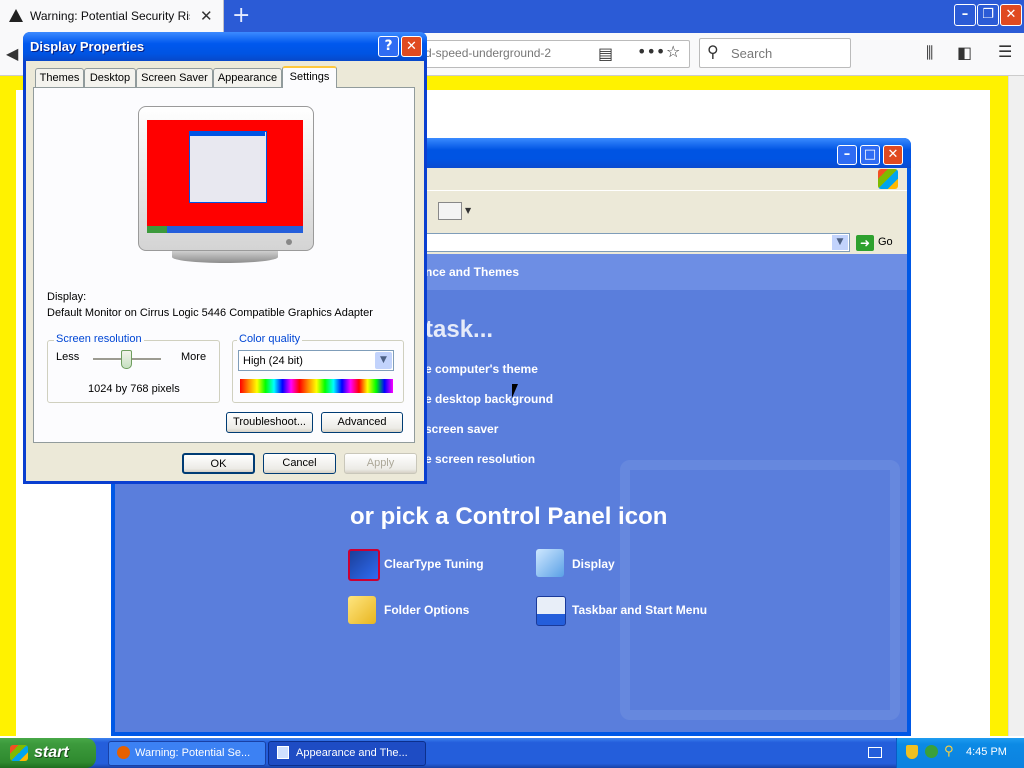  What do you see at coordinates (110, 77) in the screenshot?
I see `tab-desktop: Desktop` at bounding box center [110, 77].